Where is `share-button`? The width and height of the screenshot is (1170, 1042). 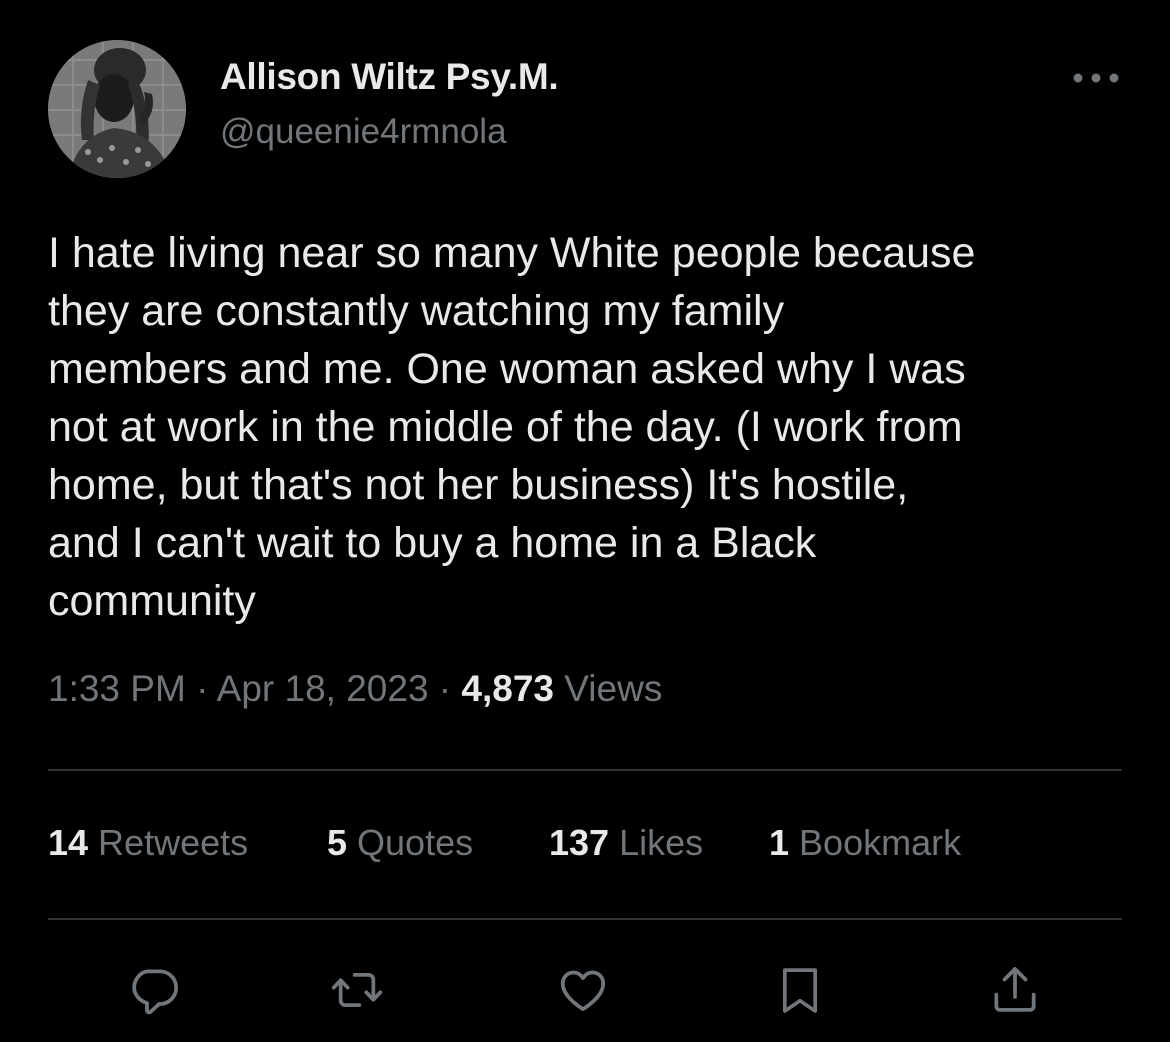 share-button is located at coordinates (1015, 990).